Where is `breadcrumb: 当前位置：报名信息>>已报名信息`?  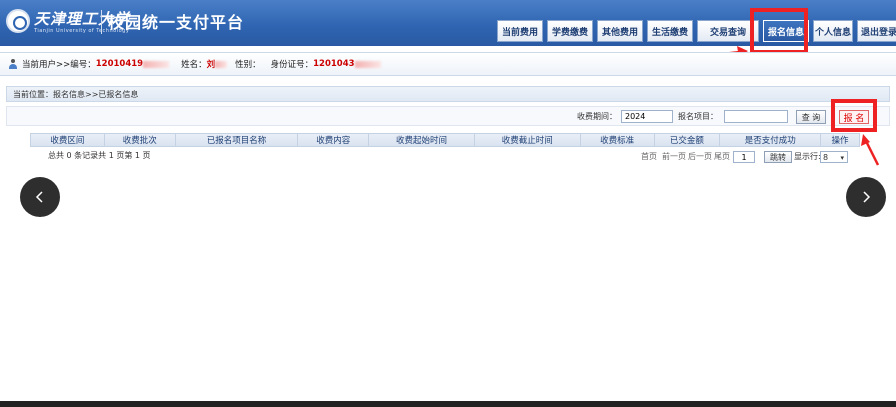
breadcrumb: 当前位置：报名信息>>已报名信息 is located at coordinates (448, 94).